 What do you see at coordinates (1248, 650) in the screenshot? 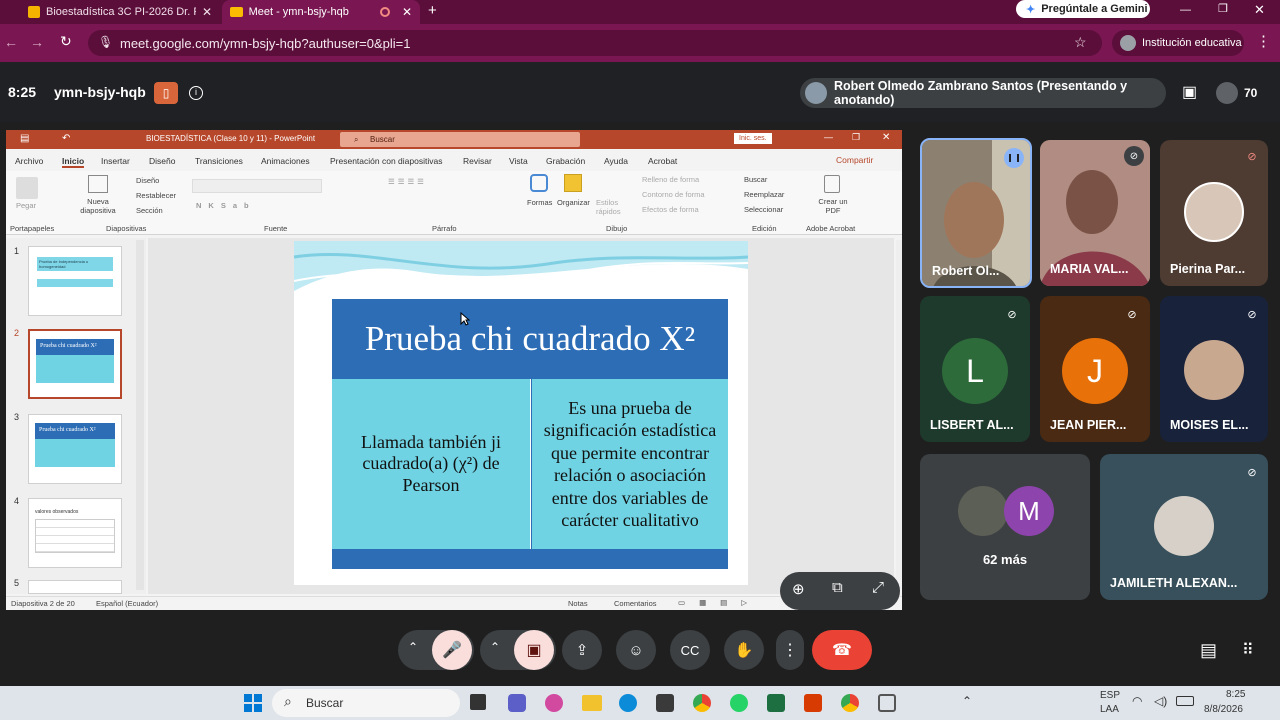
I see `activities-grid-icon: ⠿` at bounding box center [1248, 650].